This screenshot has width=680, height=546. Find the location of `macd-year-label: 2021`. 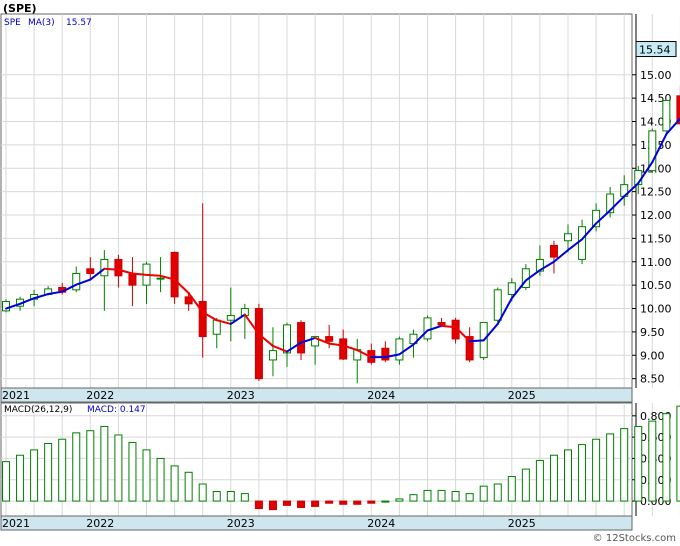

macd-year-label: 2021 is located at coordinates (16, 523).